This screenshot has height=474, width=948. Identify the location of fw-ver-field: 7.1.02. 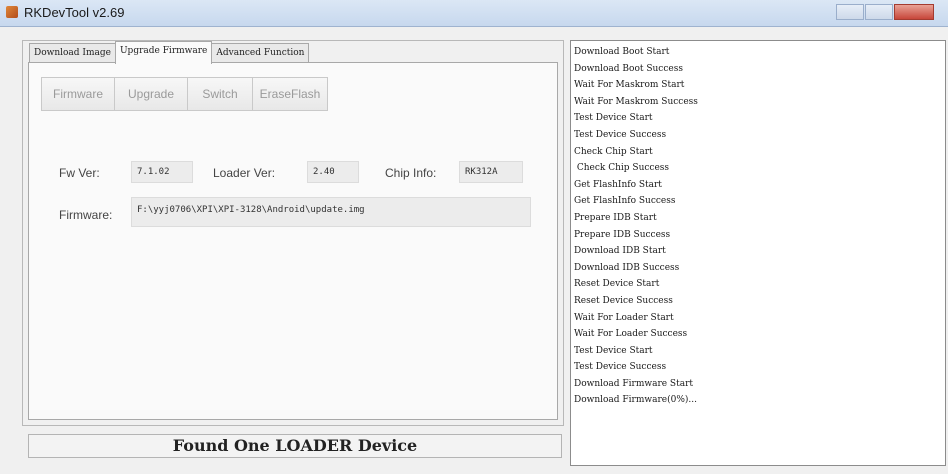
(162, 172).